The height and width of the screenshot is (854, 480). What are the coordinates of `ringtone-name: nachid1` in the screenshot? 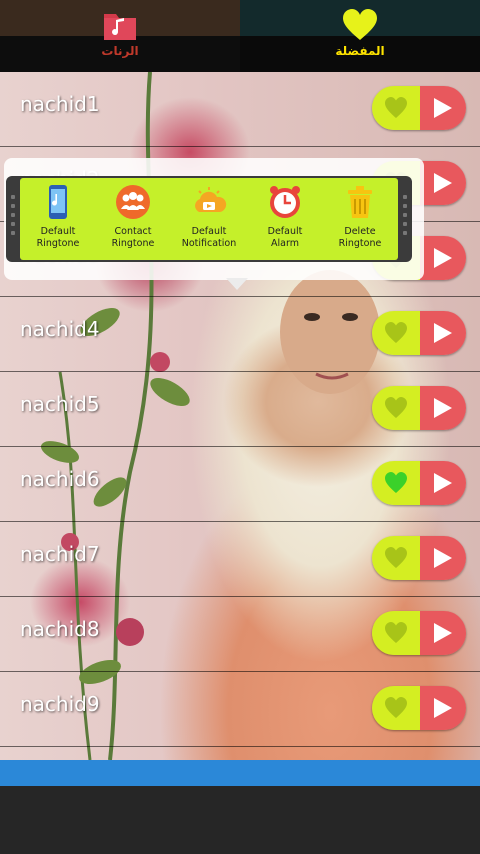 It's located at (60, 104).